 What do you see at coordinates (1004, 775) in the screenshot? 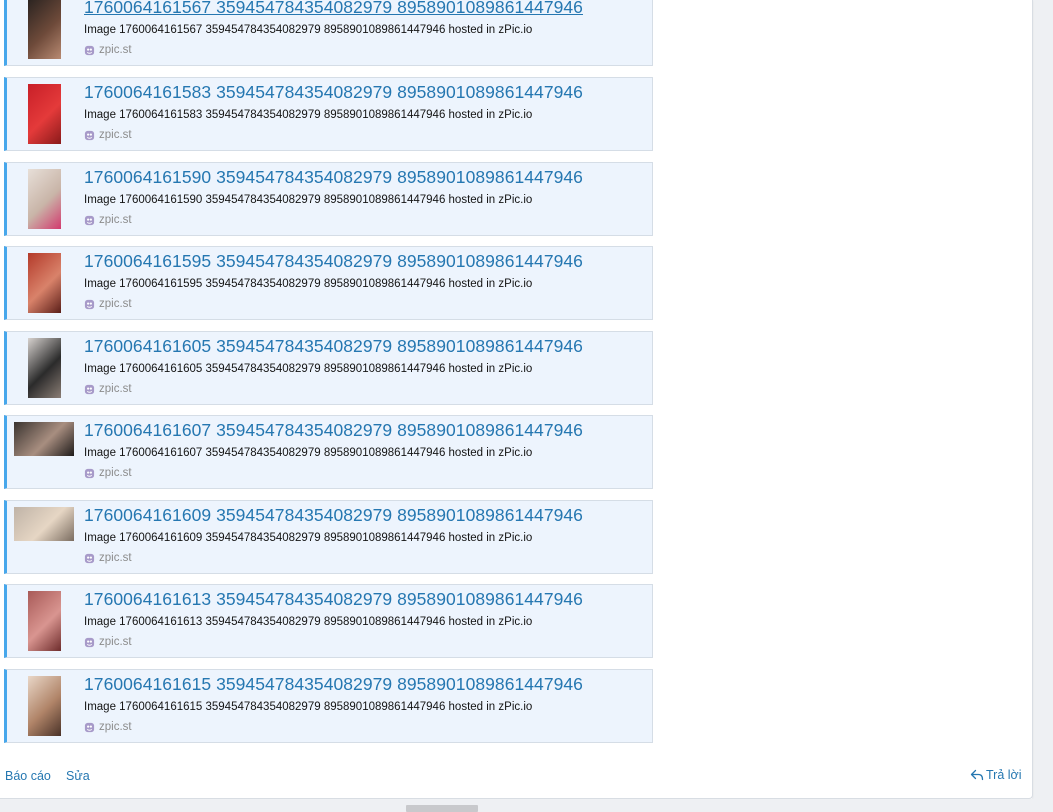
I see `reply-label: Trả lời` at bounding box center [1004, 775].